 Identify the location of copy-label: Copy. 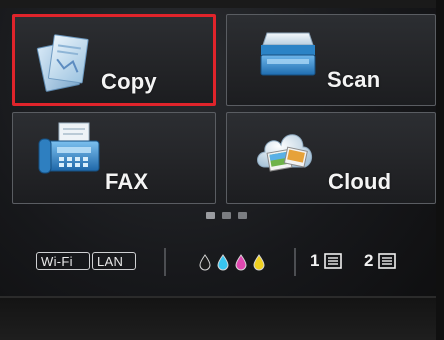
(129, 81).